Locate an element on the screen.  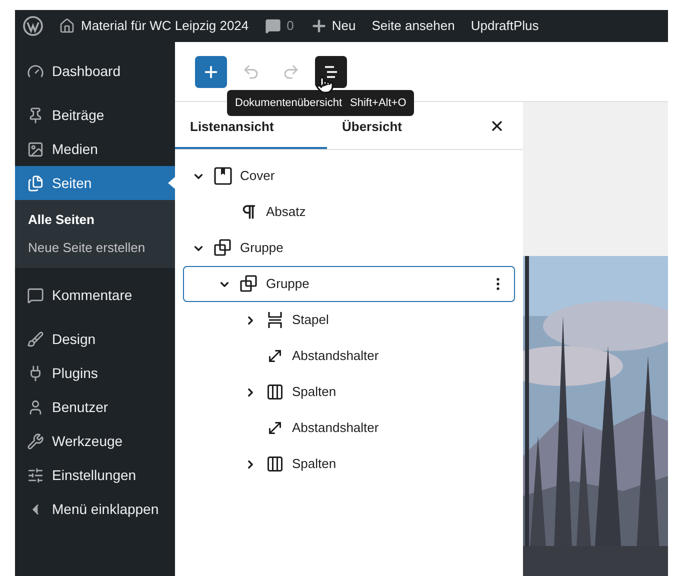
tooltip-shortcut: Shift+Alt+O is located at coordinates (378, 103).